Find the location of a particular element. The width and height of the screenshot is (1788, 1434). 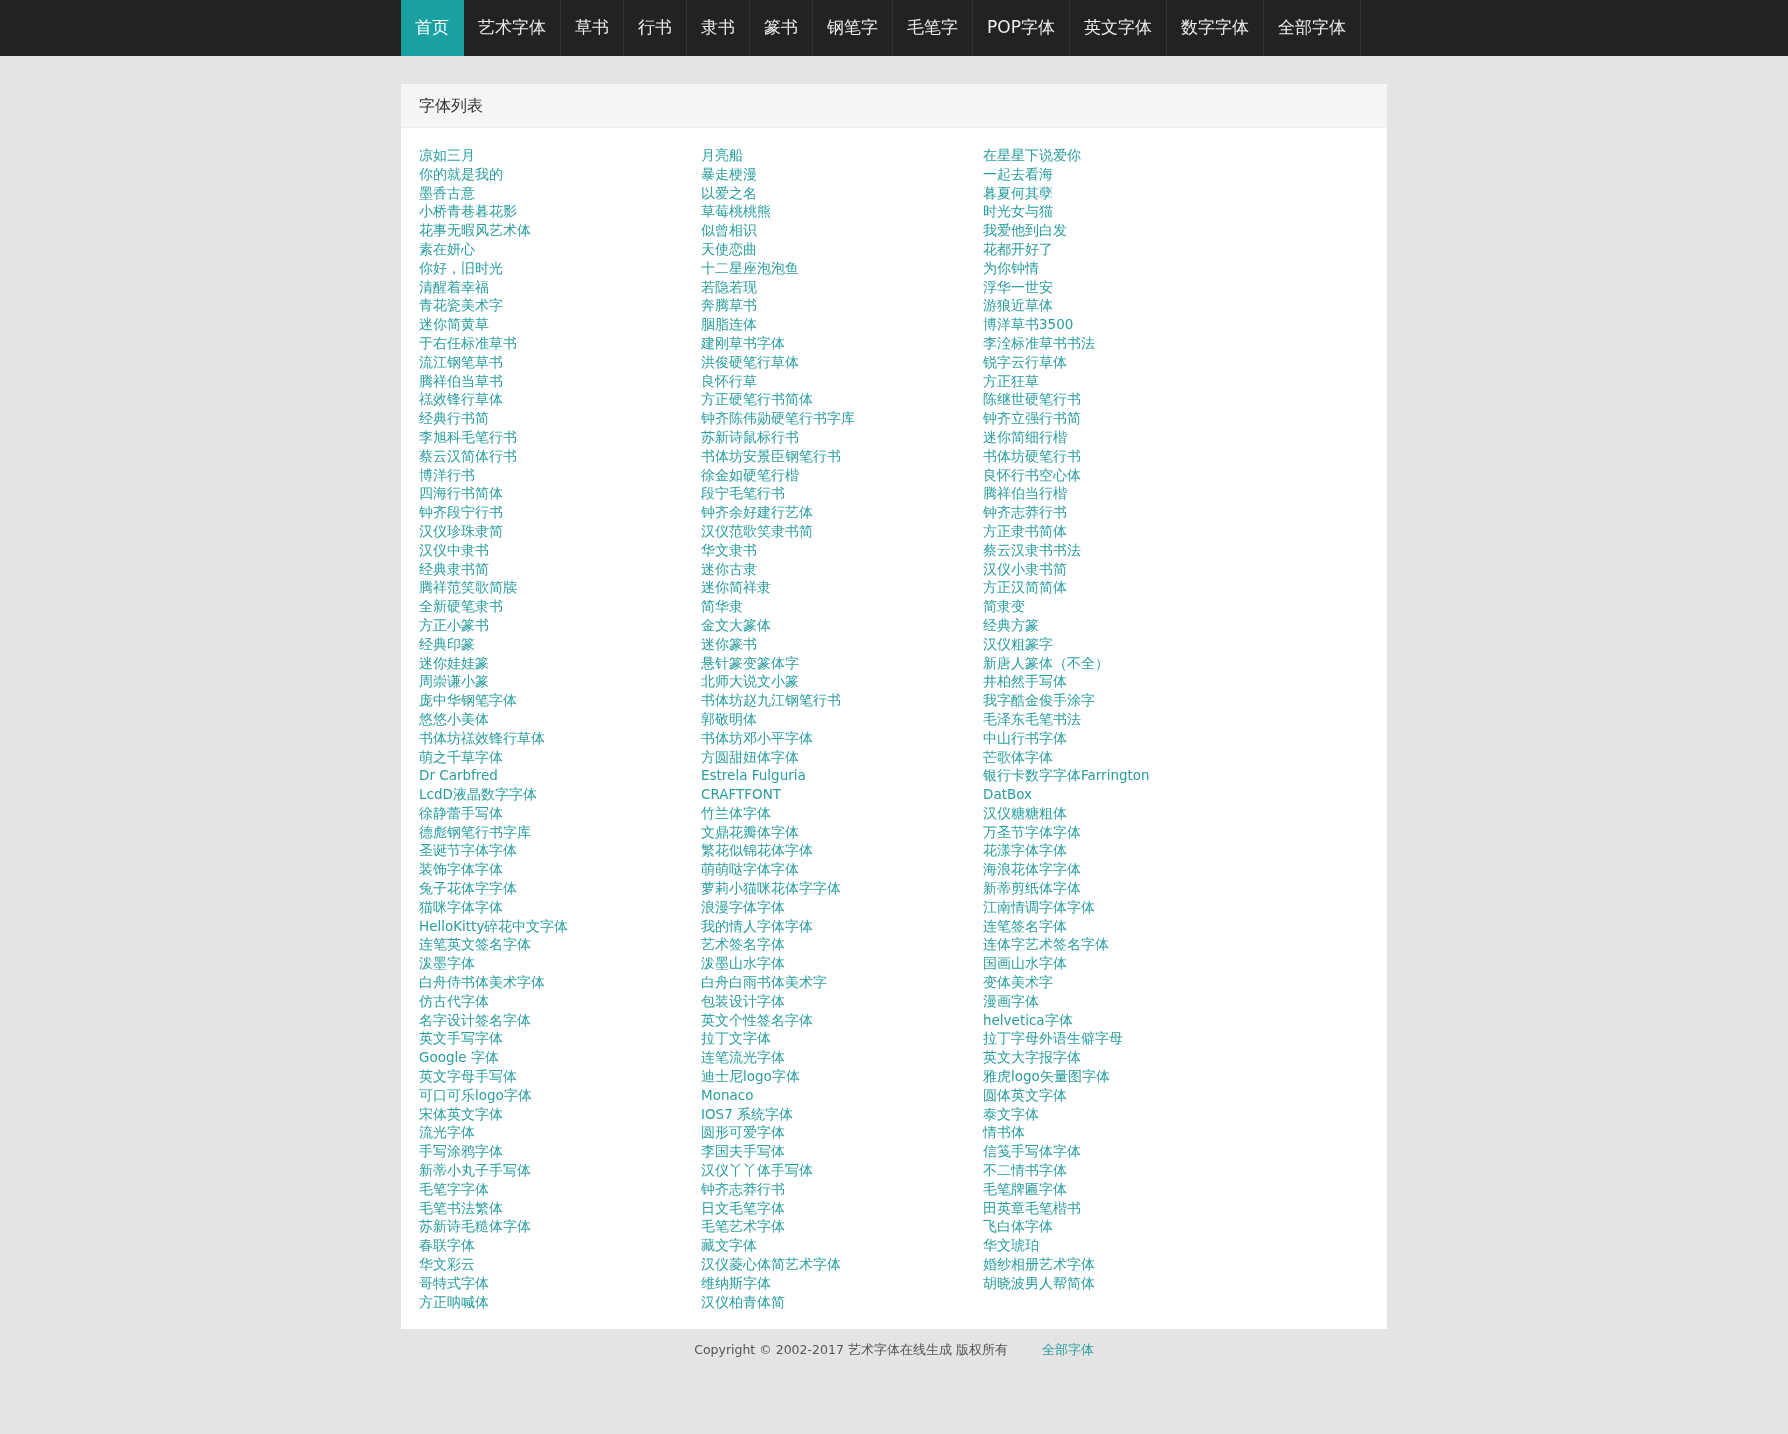

font-link: 书体坊赵九江钢笔行书 is located at coordinates (771, 700).